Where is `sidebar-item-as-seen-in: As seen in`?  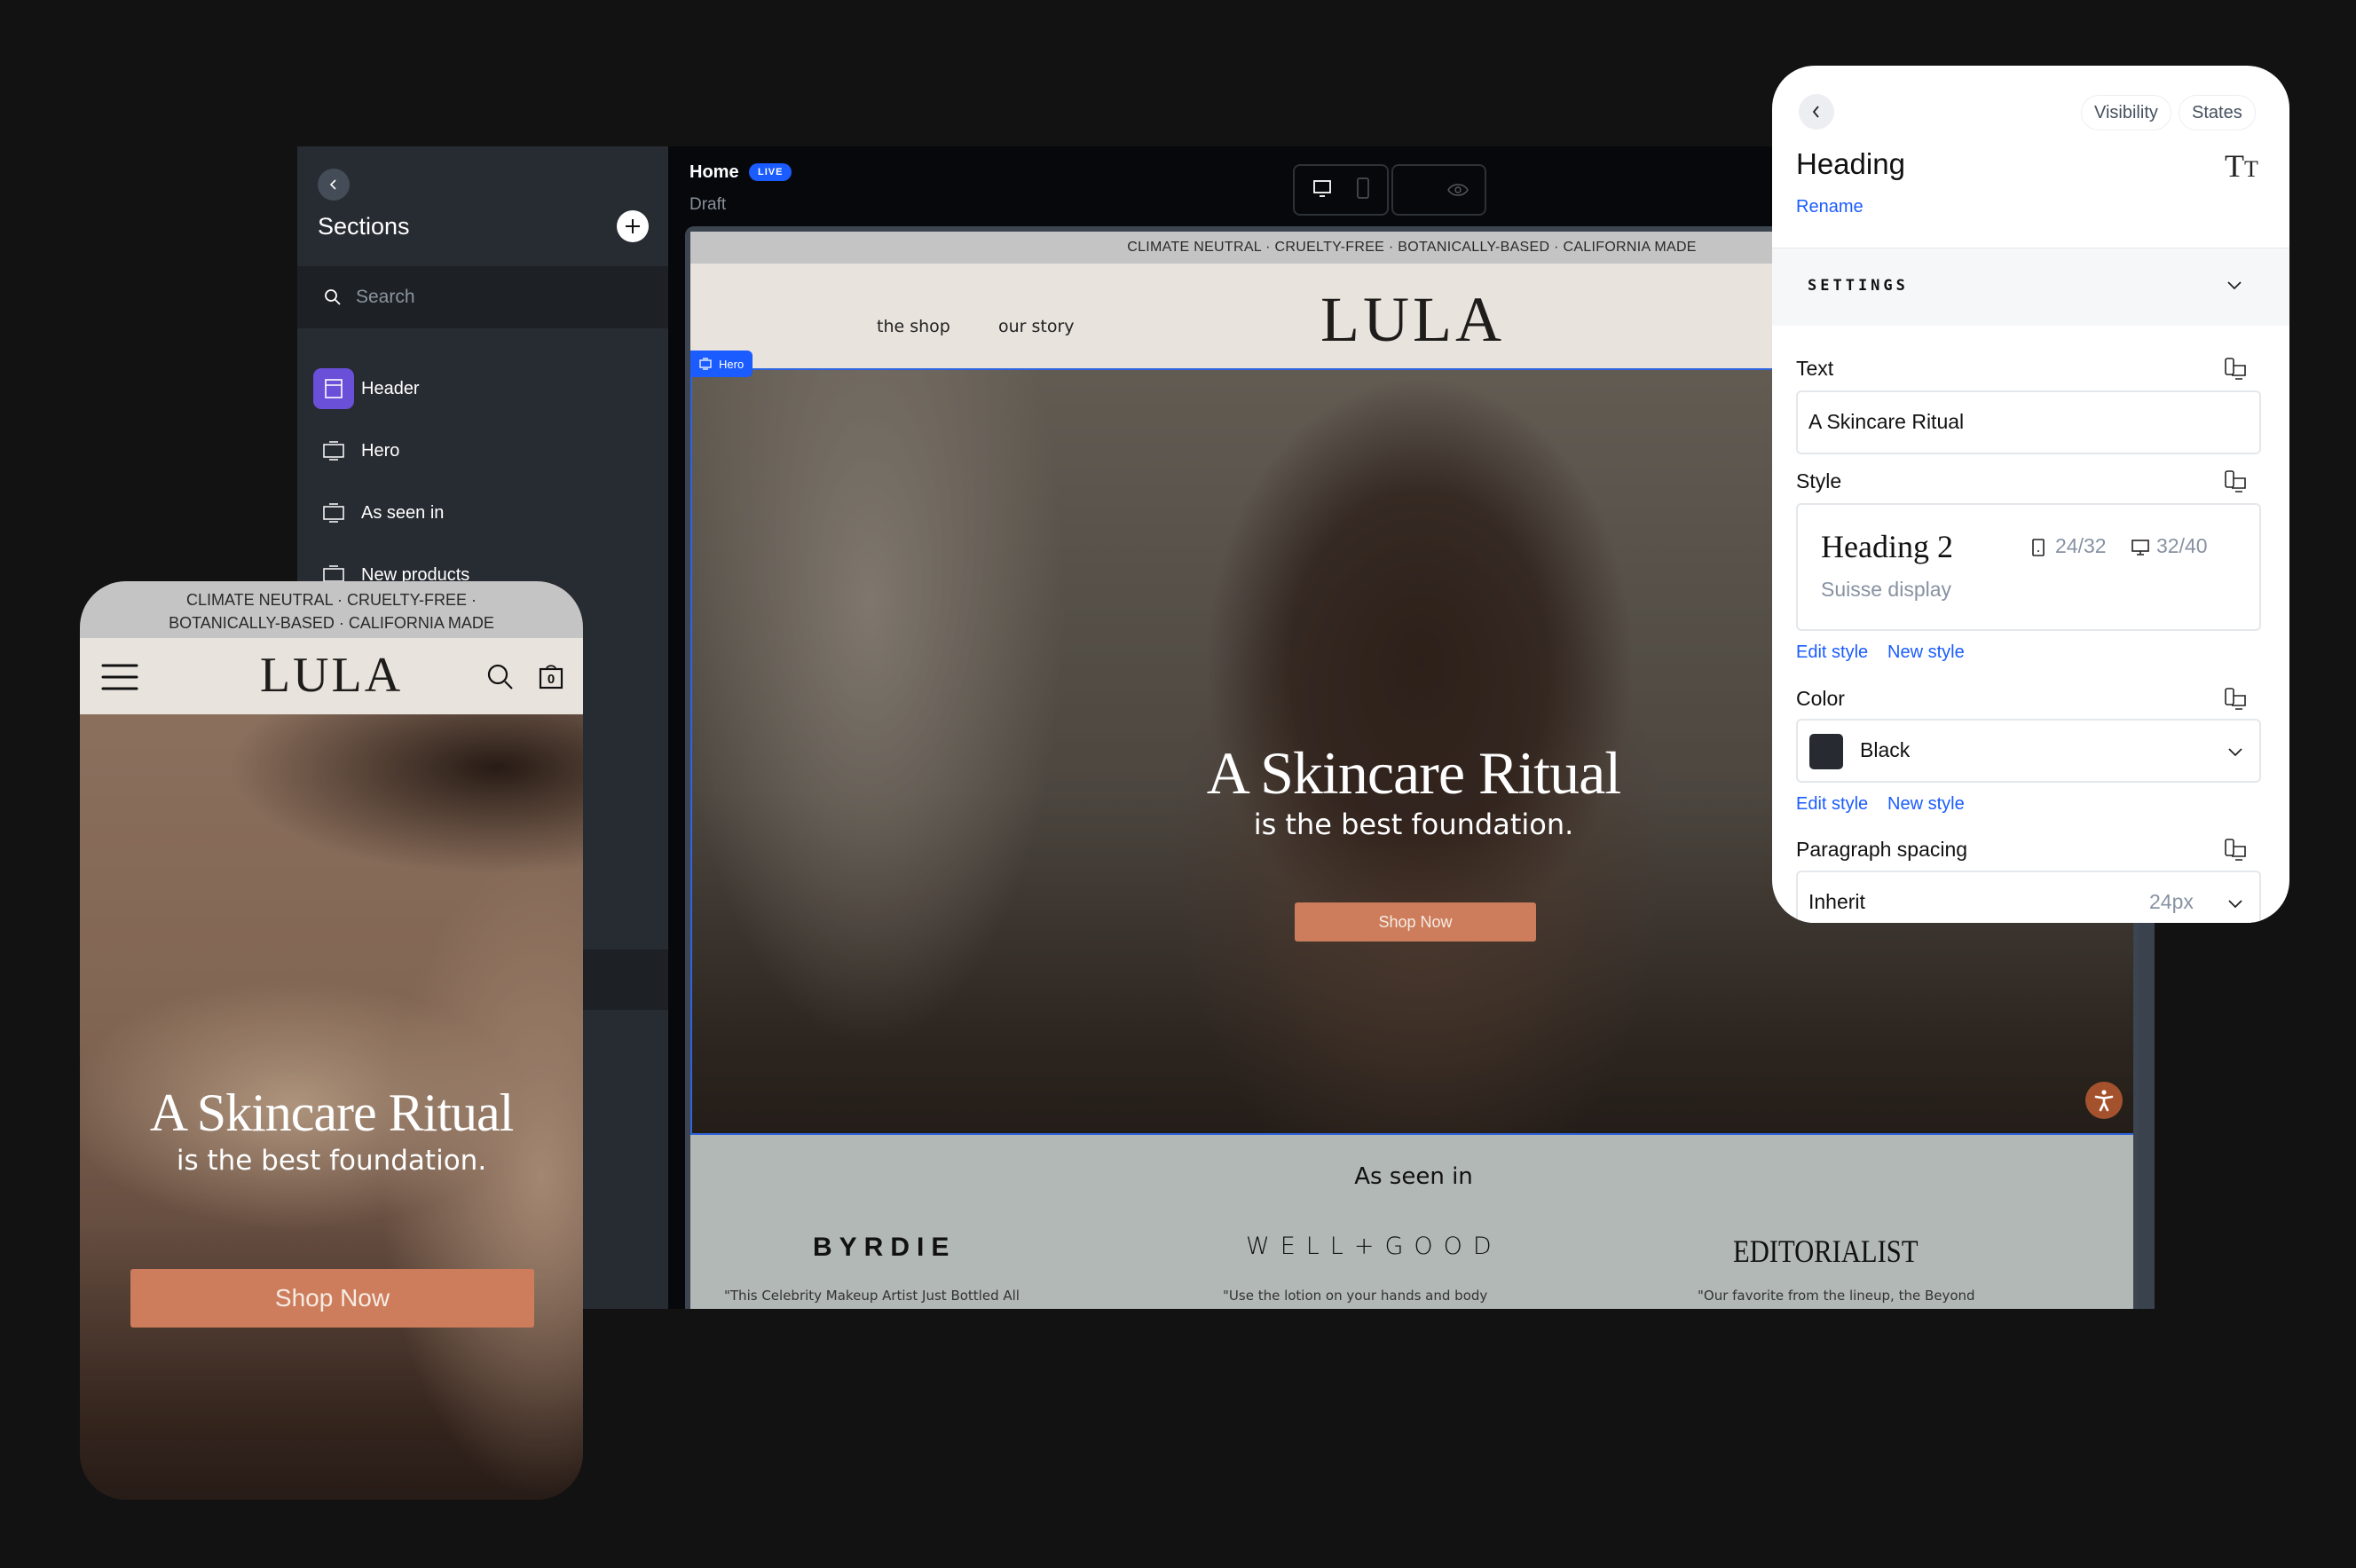 sidebar-item-as-seen-in: As seen in is located at coordinates (378, 512).